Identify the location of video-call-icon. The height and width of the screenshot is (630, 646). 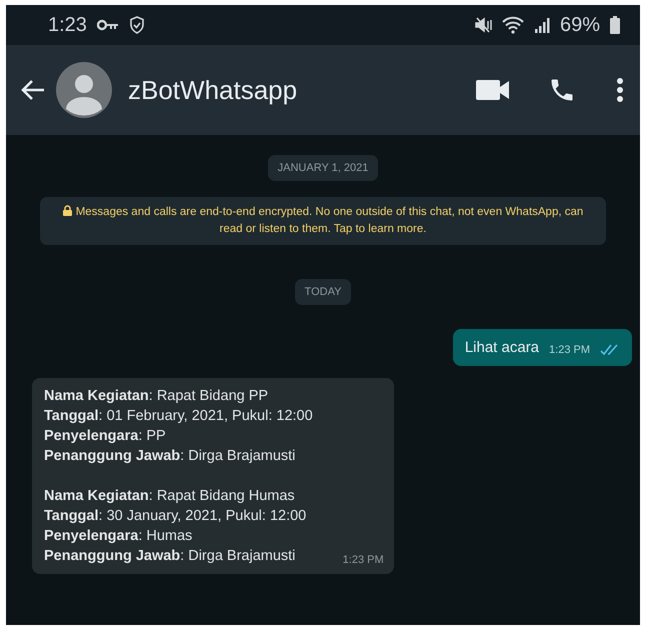
(493, 90).